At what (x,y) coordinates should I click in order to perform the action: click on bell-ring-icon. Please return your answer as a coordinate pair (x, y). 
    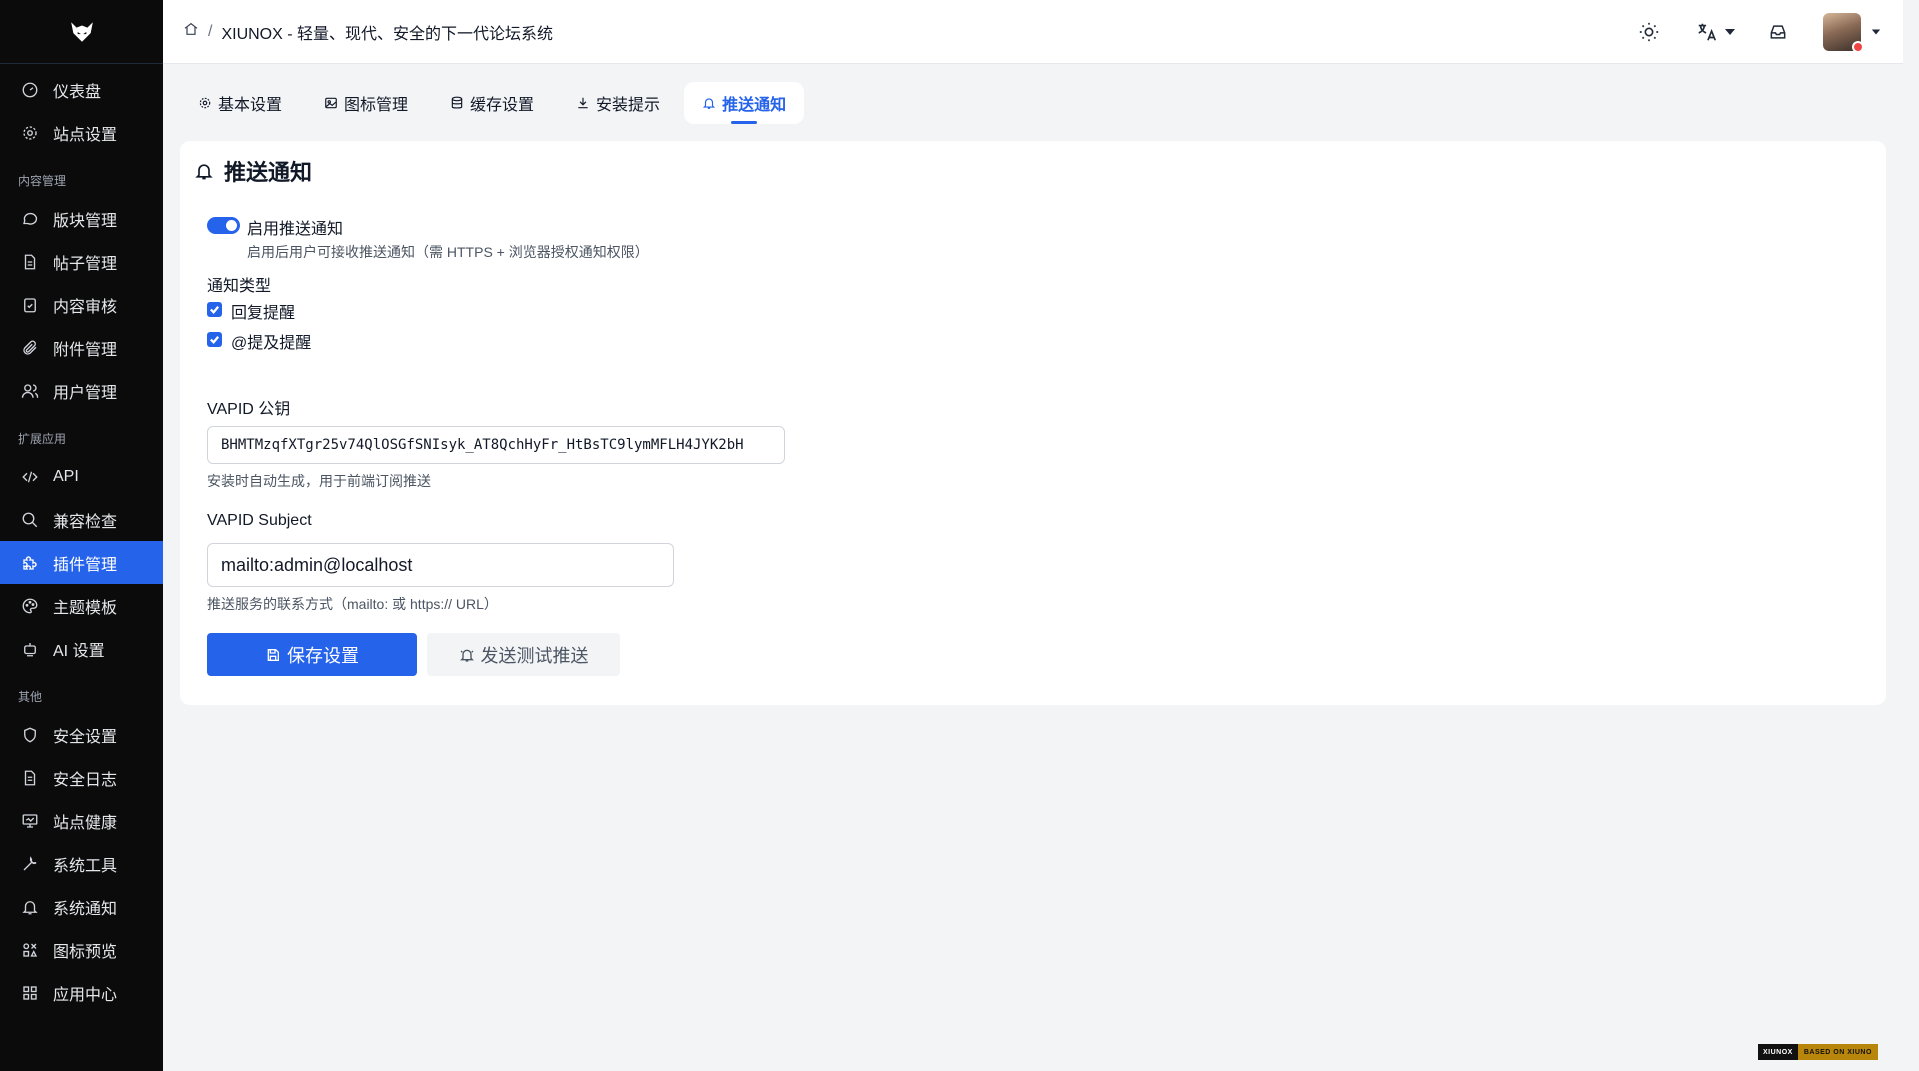
    Looking at the image, I should click on (466, 655).